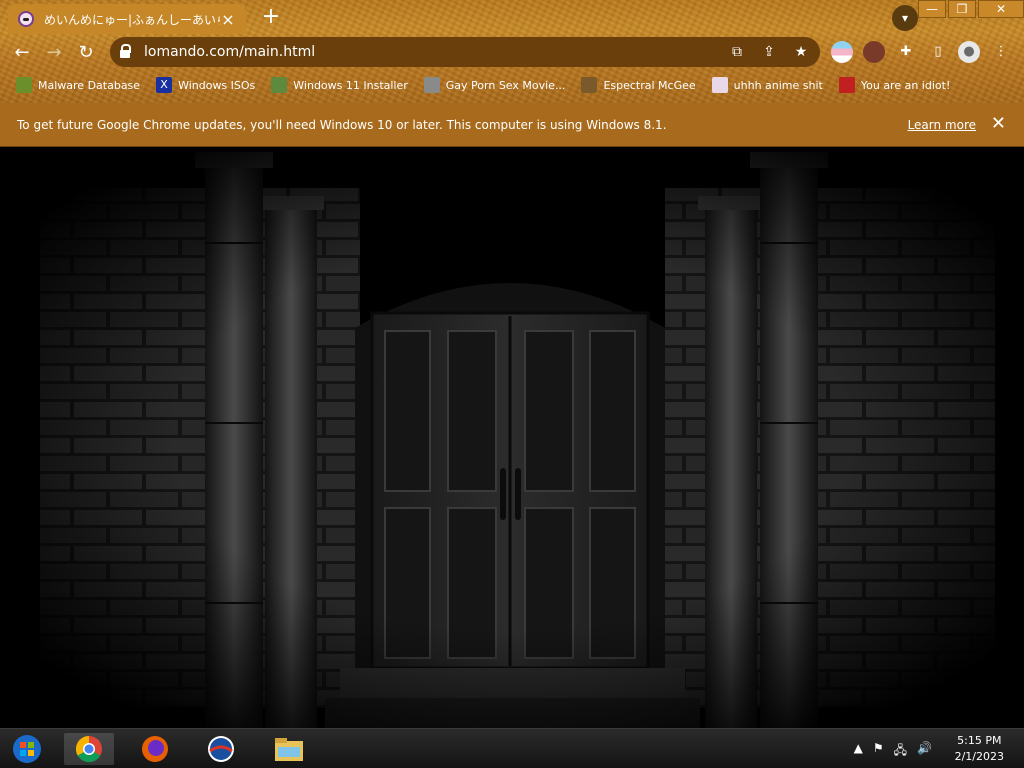  What do you see at coordinates (125, 51) in the screenshot?
I see `lock-icon` at bounding box center [125, 51].